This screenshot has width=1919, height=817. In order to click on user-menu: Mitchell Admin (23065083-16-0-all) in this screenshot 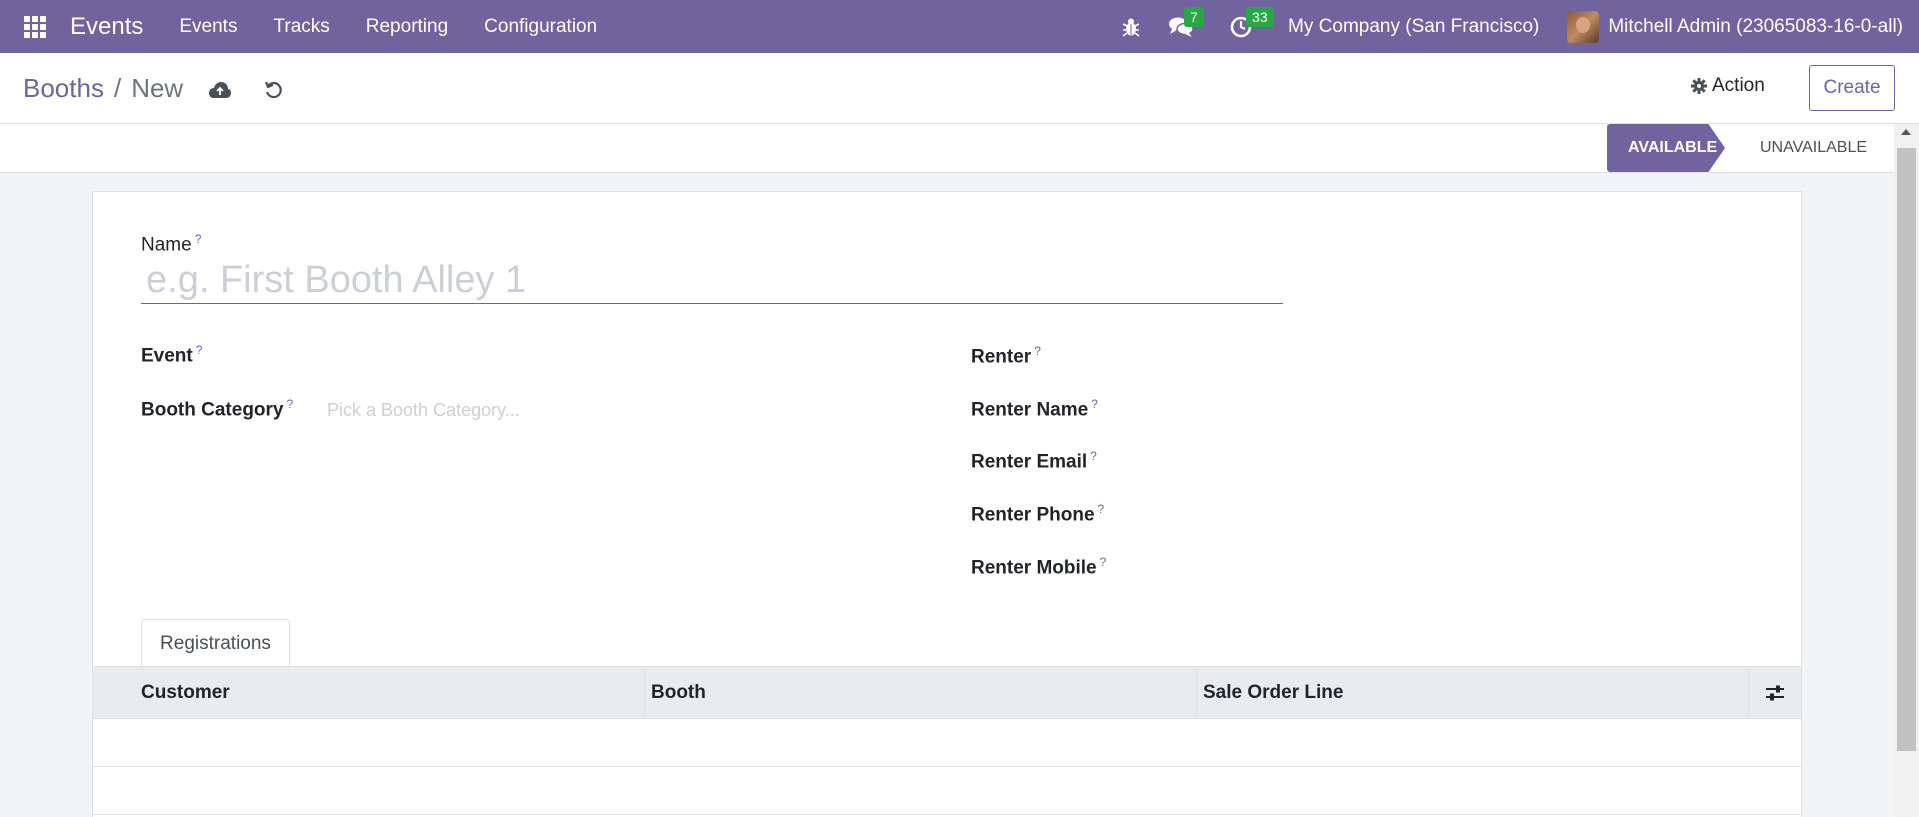, I will do `click(1735, 26)`.